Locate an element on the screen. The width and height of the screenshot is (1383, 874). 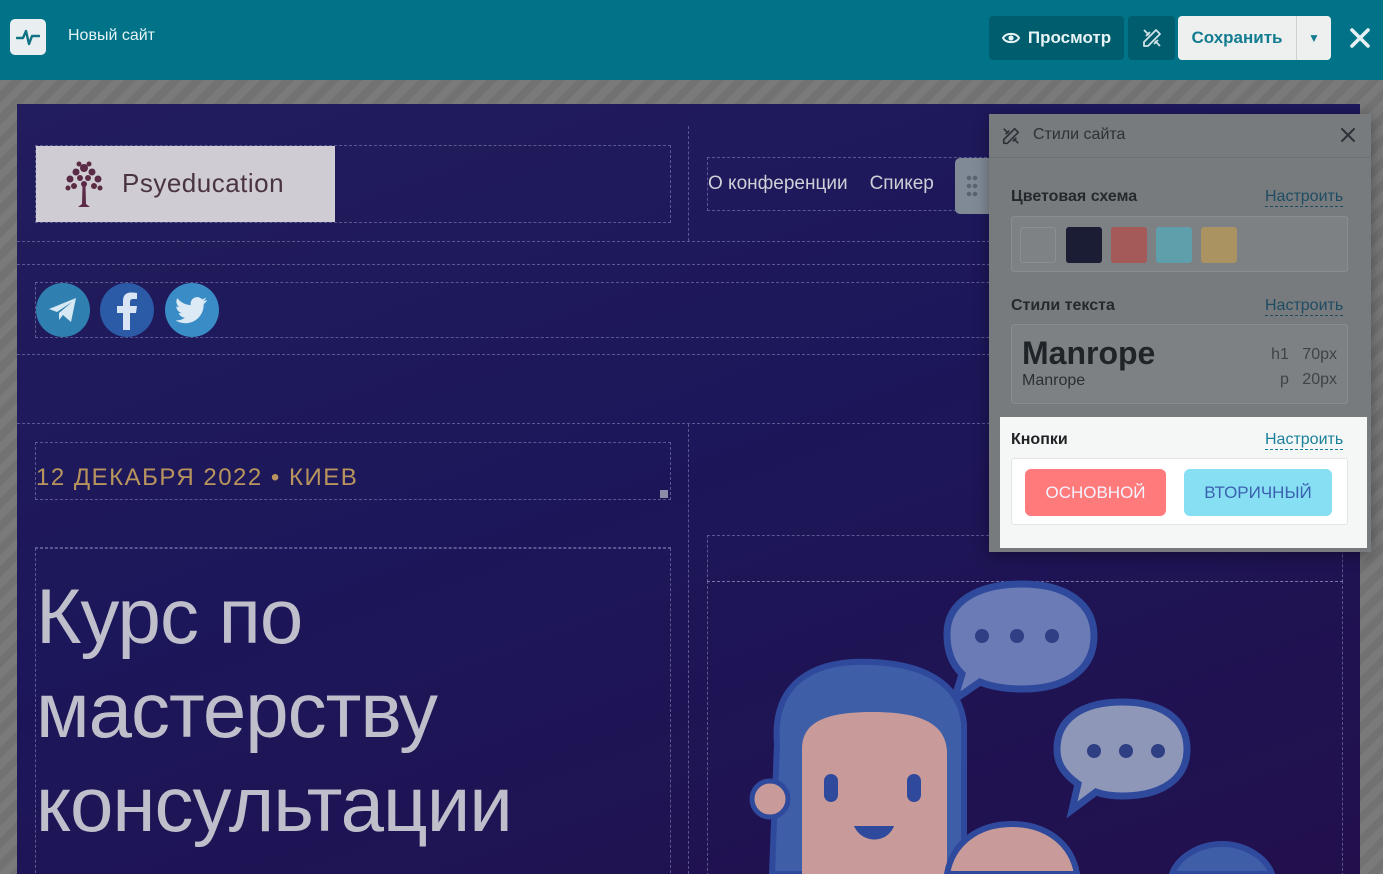
primary-button-preview: ОСНОВНОЙ is located at coordinates (1095, 492).